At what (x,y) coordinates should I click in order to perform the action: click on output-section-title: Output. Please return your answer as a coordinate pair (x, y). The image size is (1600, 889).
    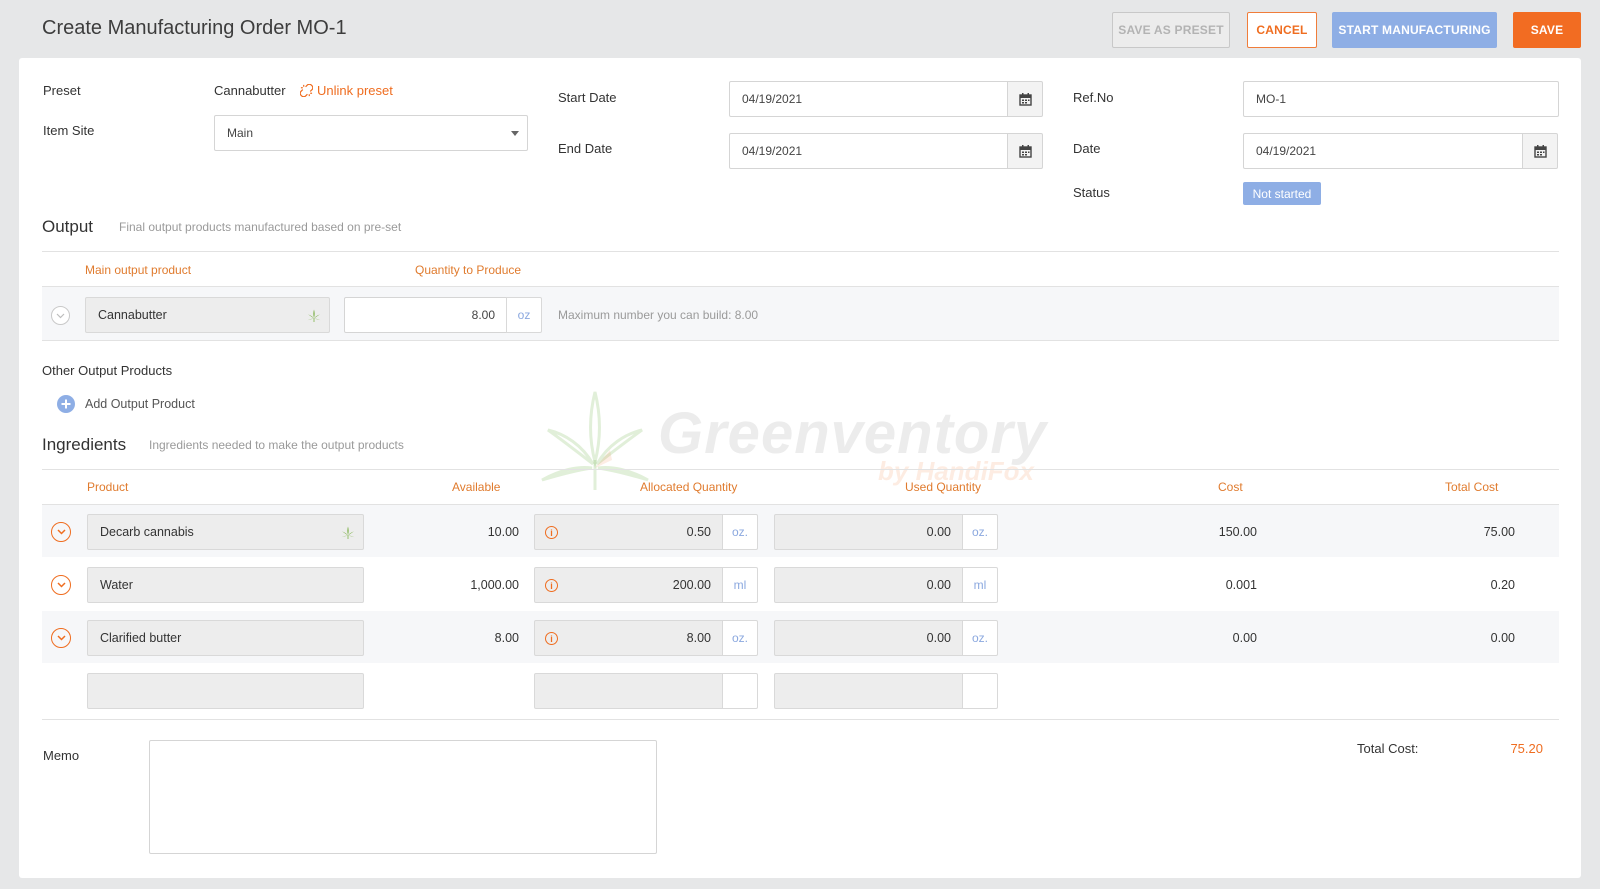
    Looking at the image, I should click on (68, 226).